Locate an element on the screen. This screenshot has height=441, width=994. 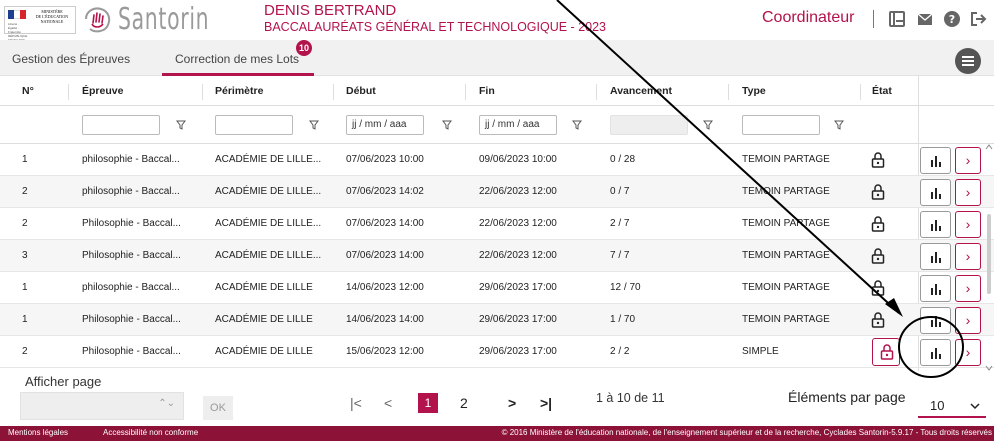
accessibility-link: Accessibilité non conforme is located at coordinates (150, 432).